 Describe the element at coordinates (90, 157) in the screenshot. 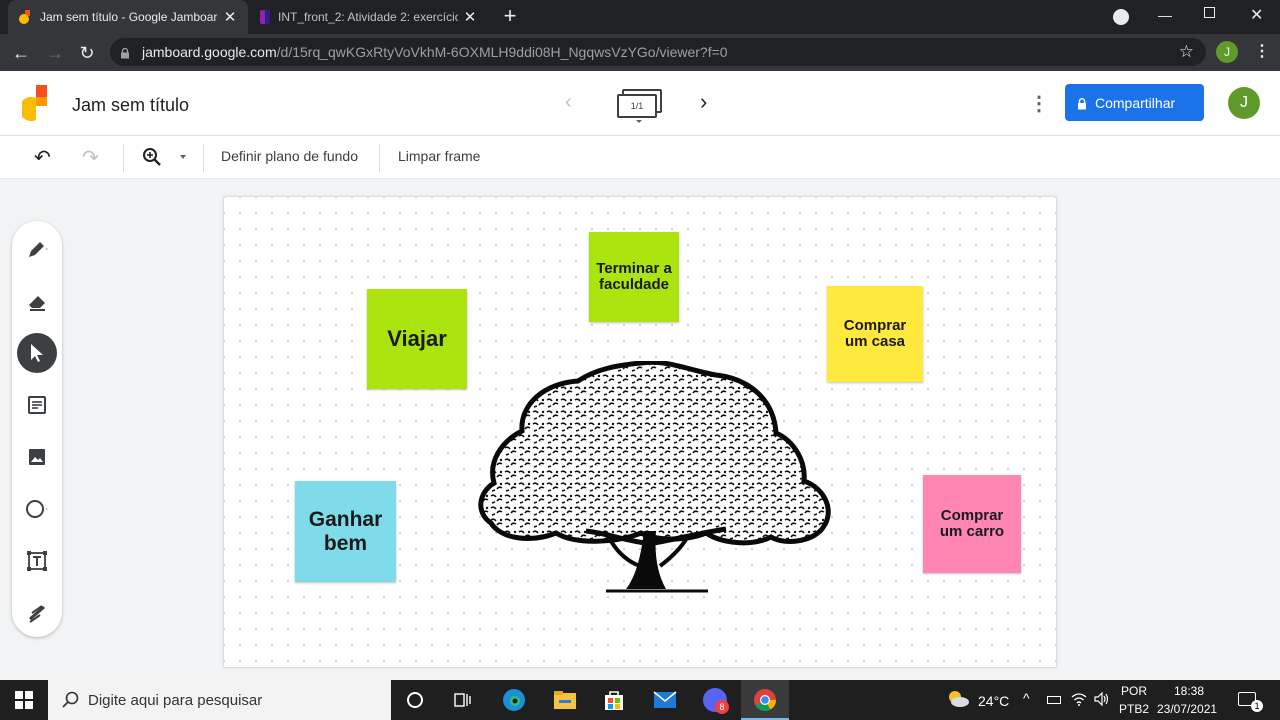

I see `redo-icon: ↷` at that location.